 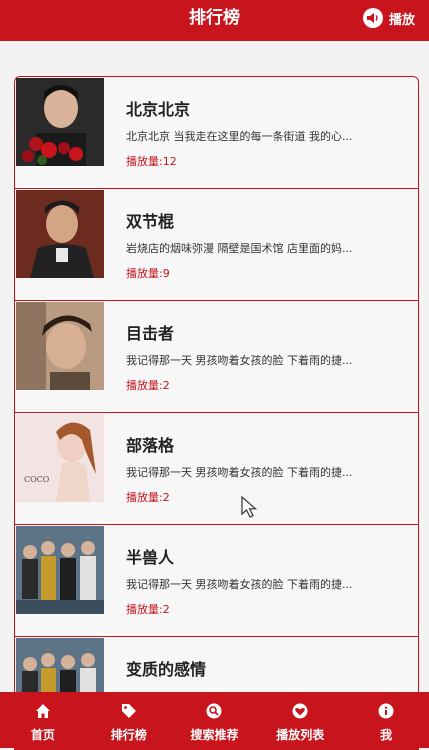 What do you see at coordinates (158, 109) in the screenshot?
I see `song-title: 北京北京` at bounding box center [158, 109].